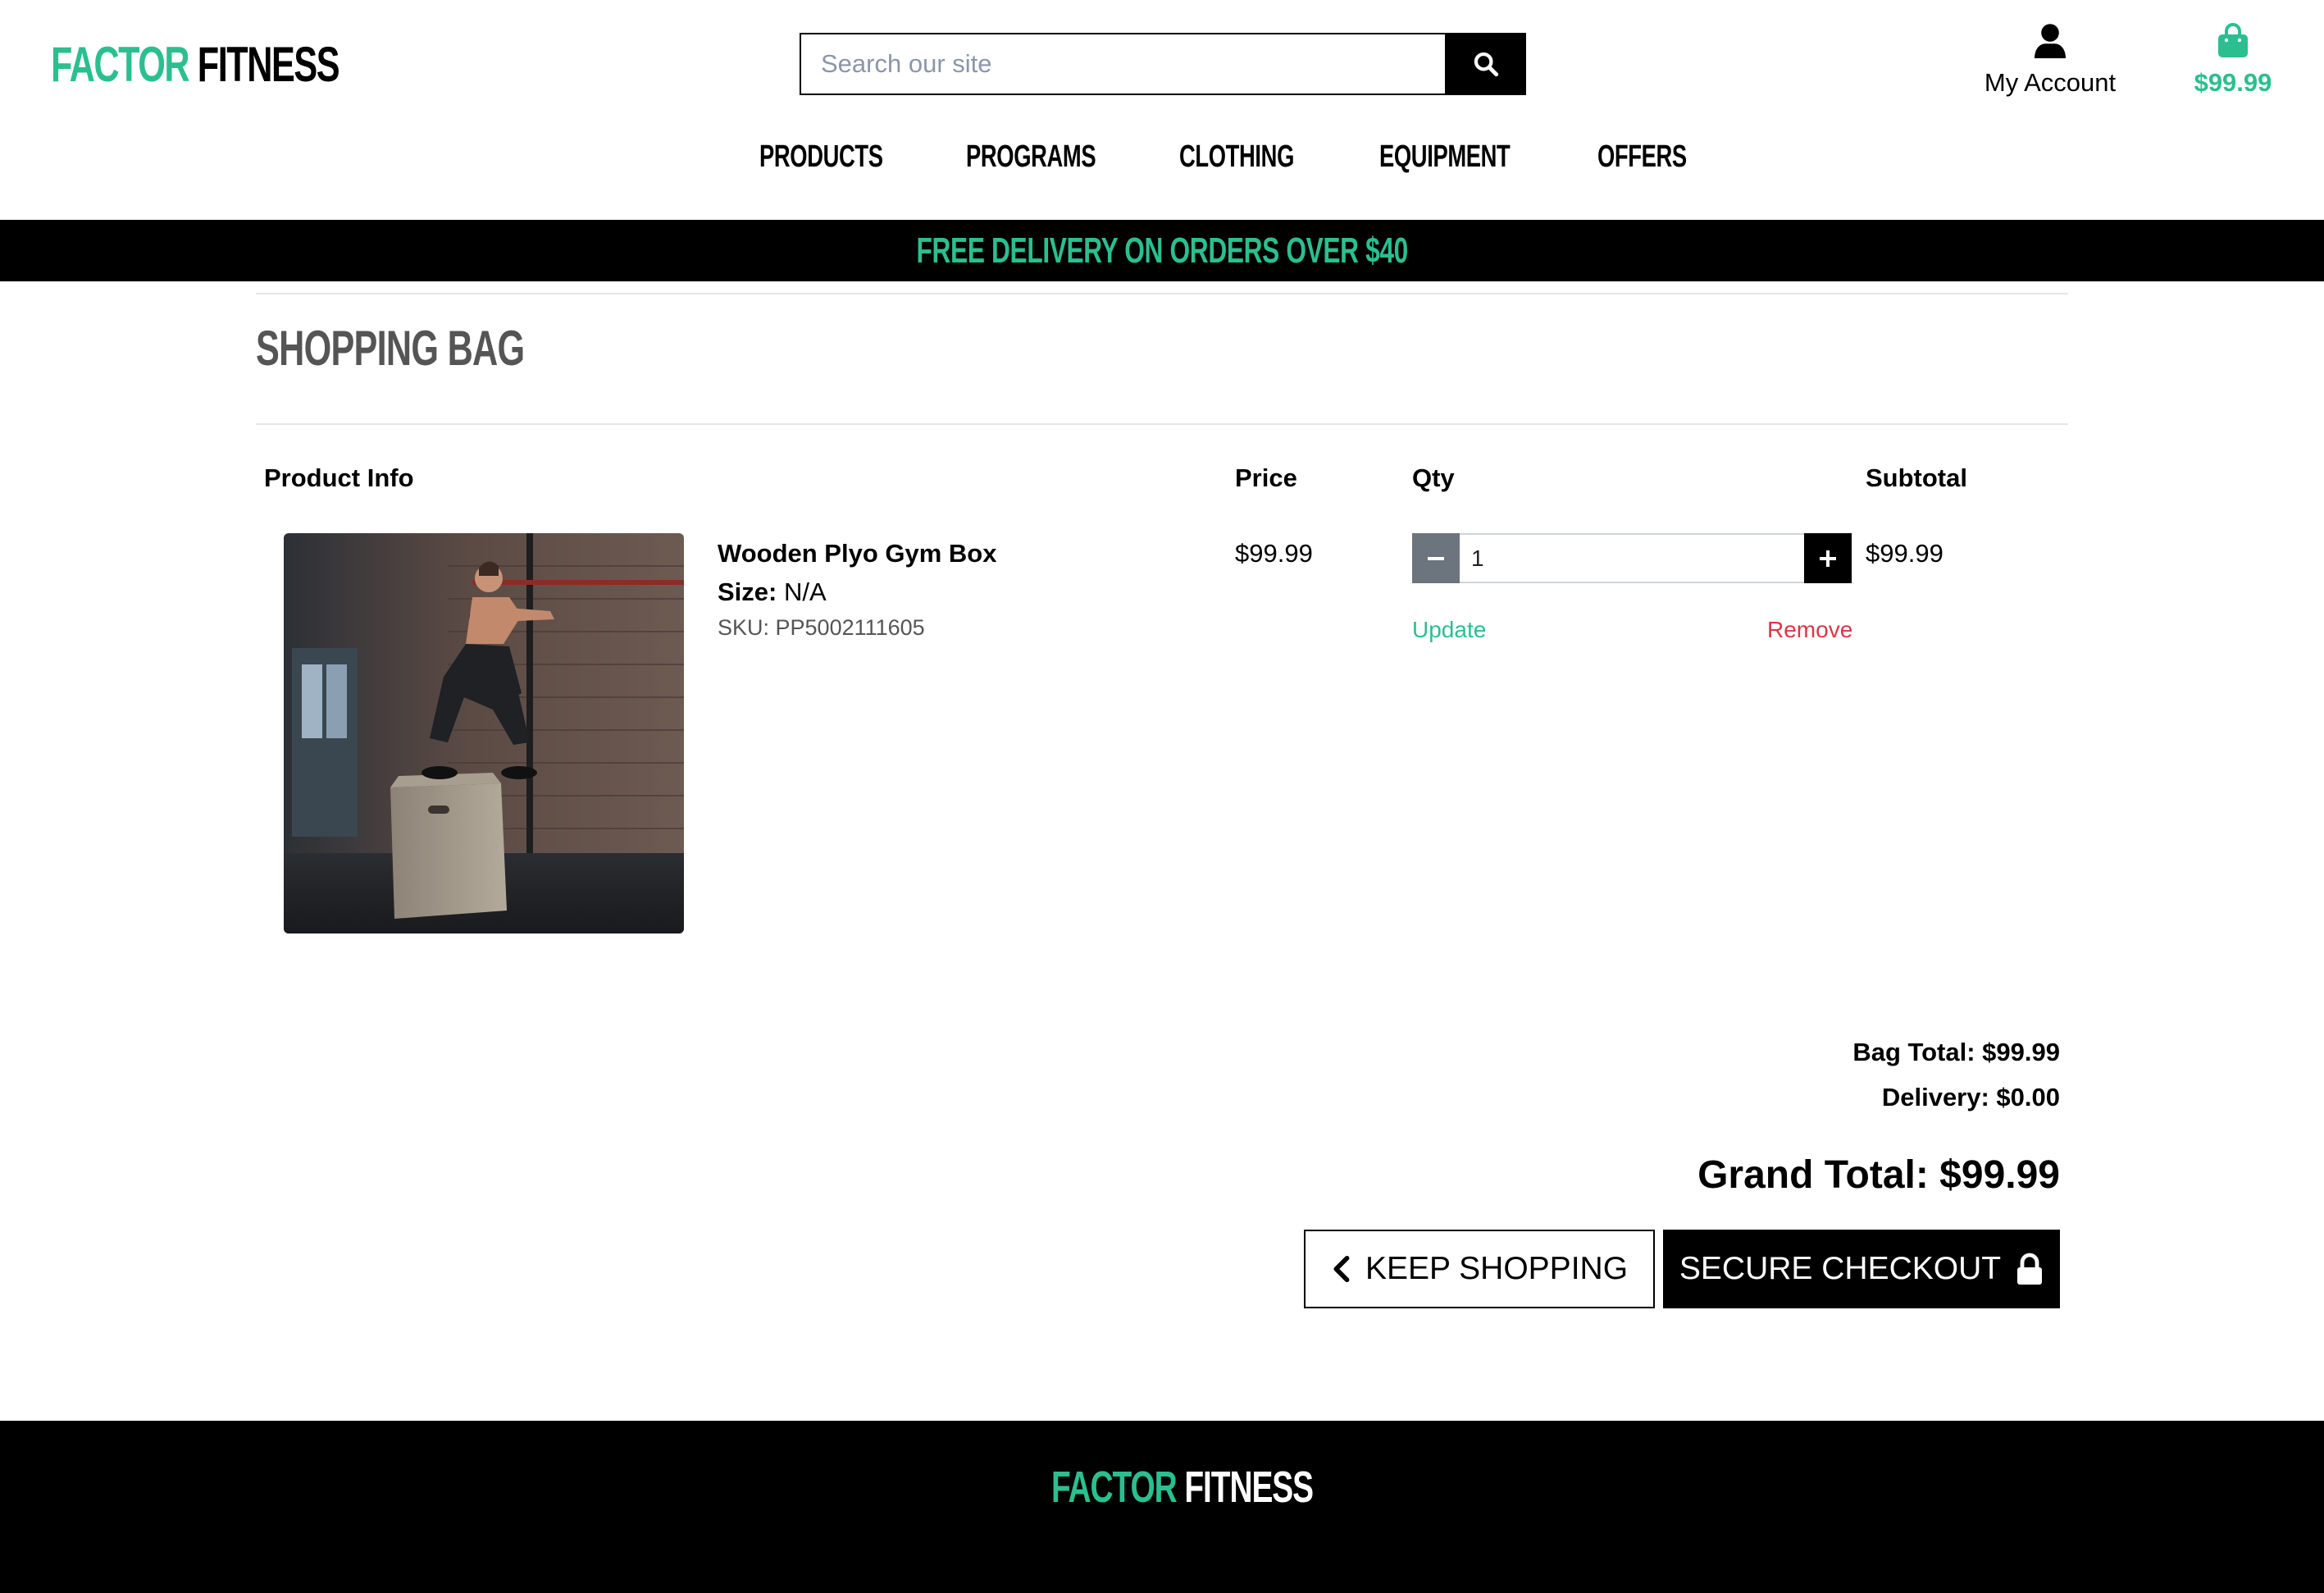 The height and width of the screenshot is (1593, 2324). What do you see at coordinates (1341, 1269) in the screenshot?
I see `chevron-left-icon` at bounding box center [1341, 1269].